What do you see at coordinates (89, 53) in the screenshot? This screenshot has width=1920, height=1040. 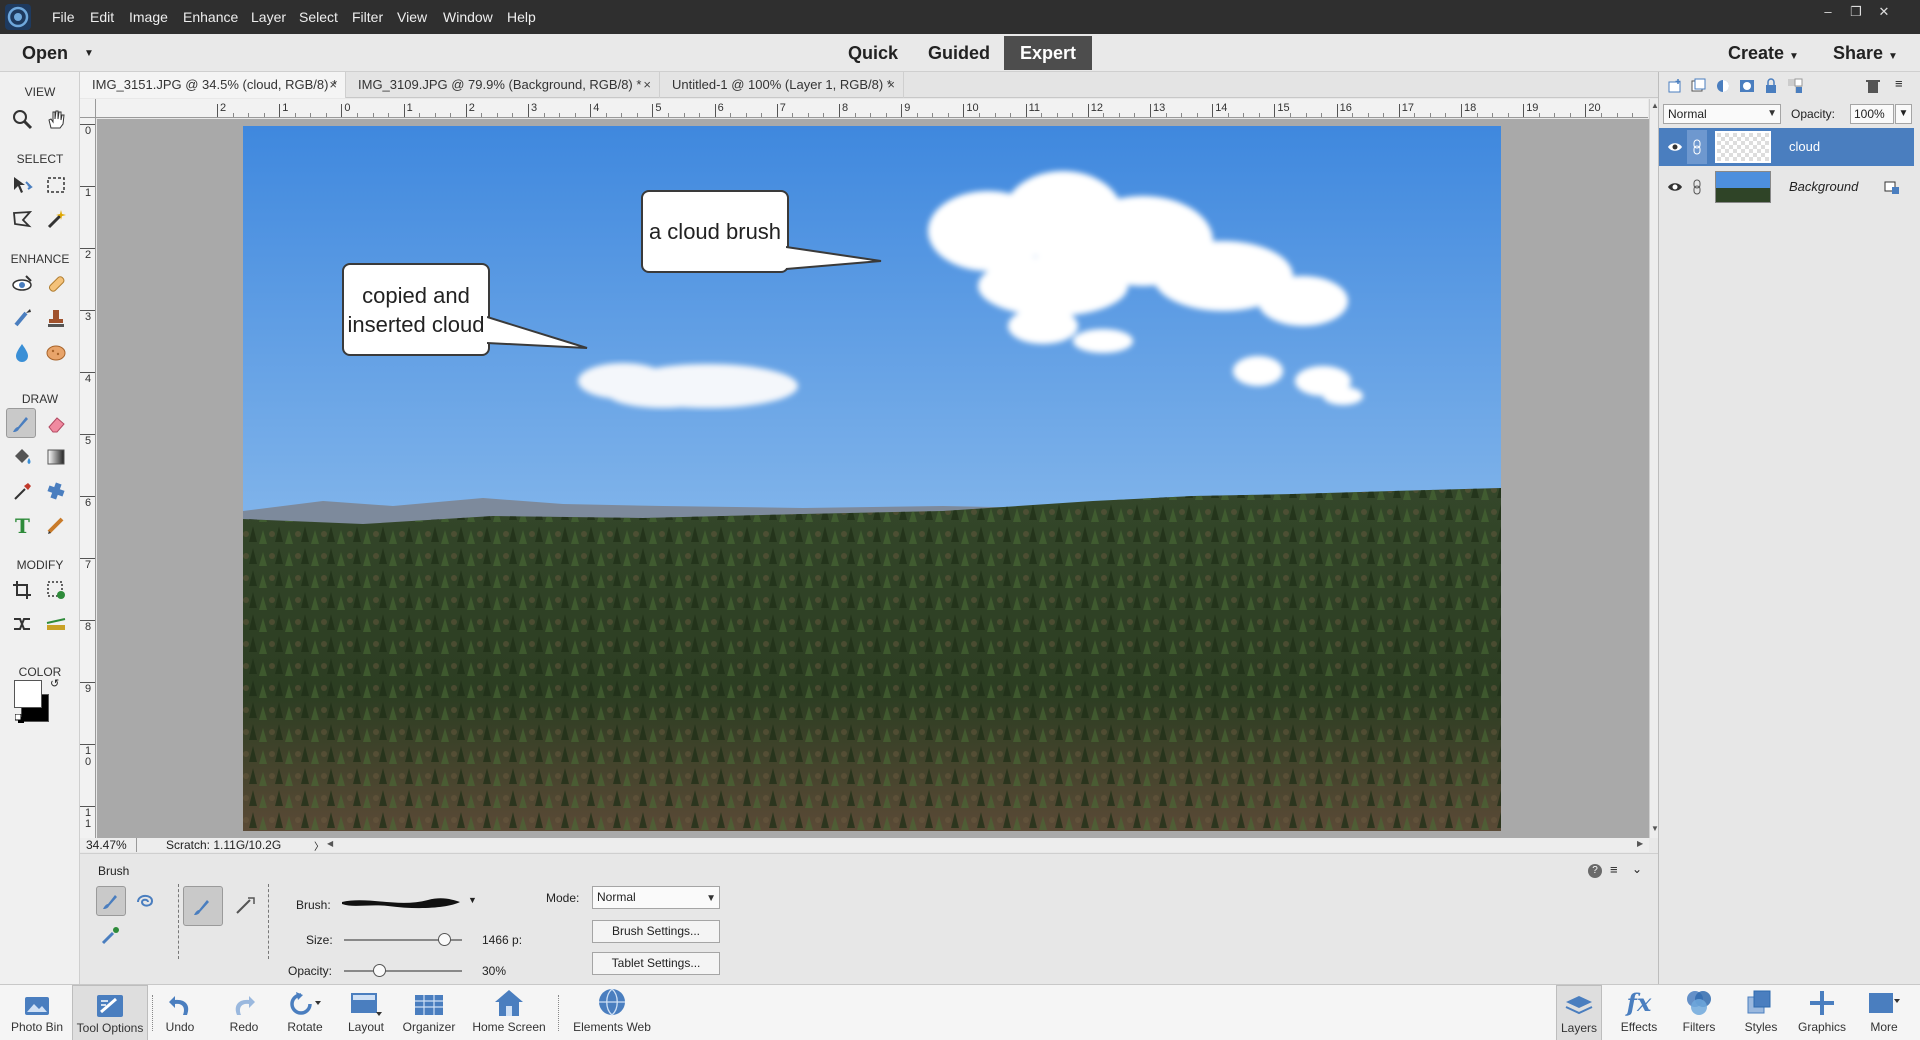 I see `open-dropdown-icon: ▼` at bounding box center [89, 53].